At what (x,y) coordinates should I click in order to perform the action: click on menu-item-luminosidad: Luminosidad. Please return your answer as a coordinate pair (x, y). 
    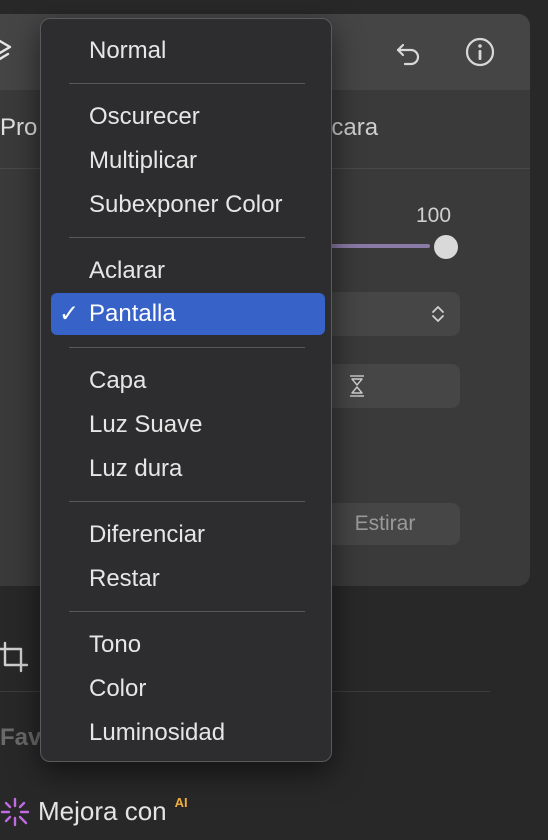
    Looking at the image, I should click on (188, 733).